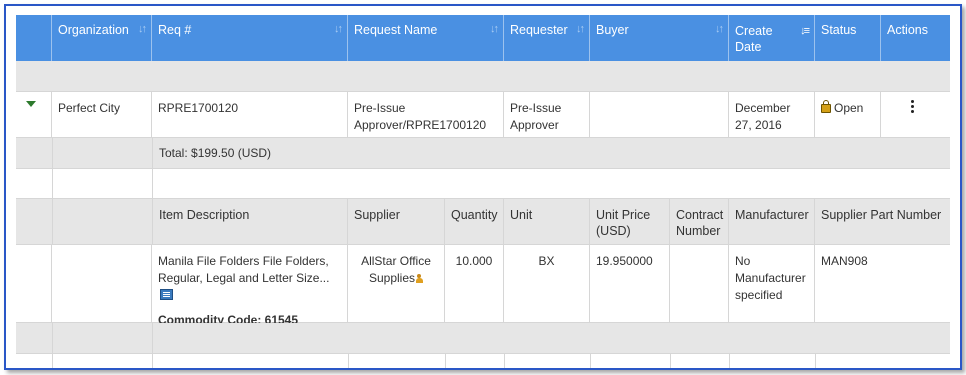 The height and width of the screenshot is (375, 966). Describe the element at coordinates (52, 153) in the screenshot. I see `total-row-gutter` at that location.